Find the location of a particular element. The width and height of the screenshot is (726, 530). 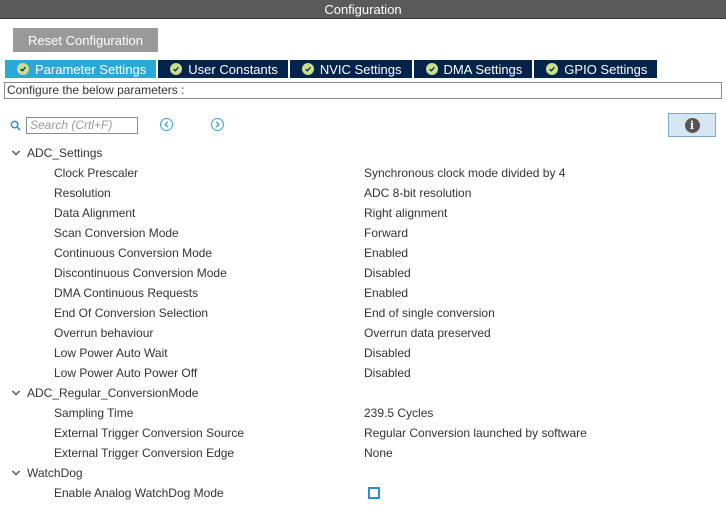

group-adc-regular-conversion-mode: ADC_Regular_ConversionMode is located at coordinates (363, 393).